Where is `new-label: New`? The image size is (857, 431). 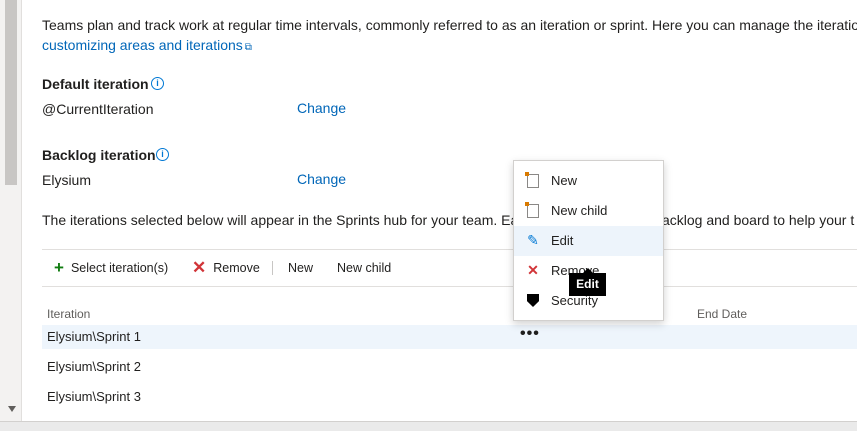
new-label: New is located at coordinates (301, 268).